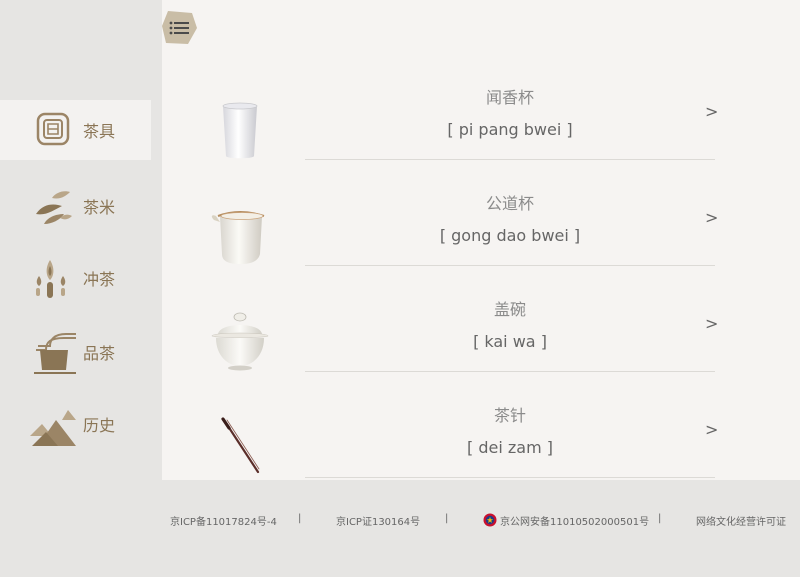 The height and width of the screenshot is (577, 800). Describe the element at coordinates (238, 237) in the screenshot. I see `fair-cup-image` at that location.